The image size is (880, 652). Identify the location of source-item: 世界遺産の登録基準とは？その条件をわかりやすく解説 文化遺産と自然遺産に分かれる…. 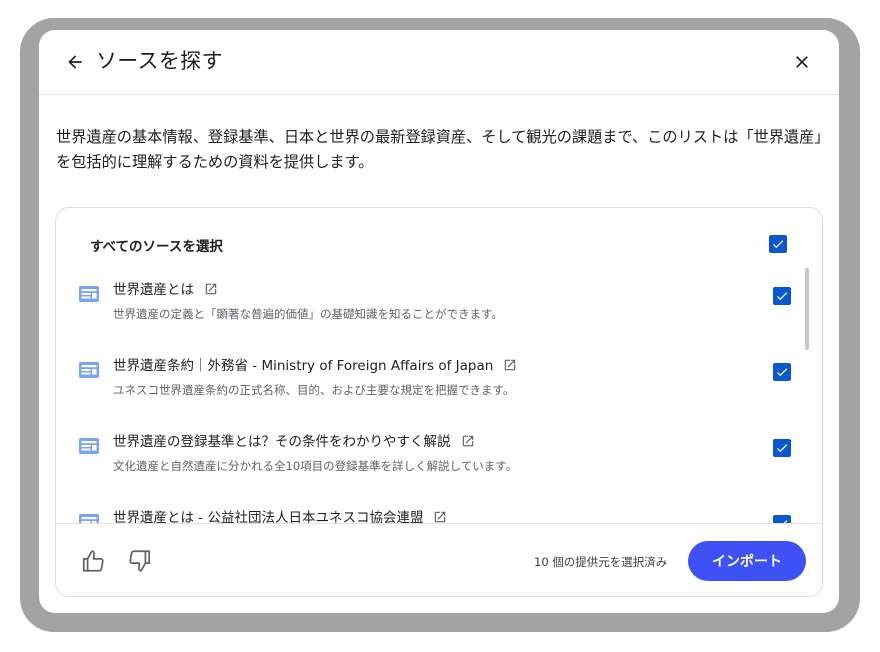
(439, 456).